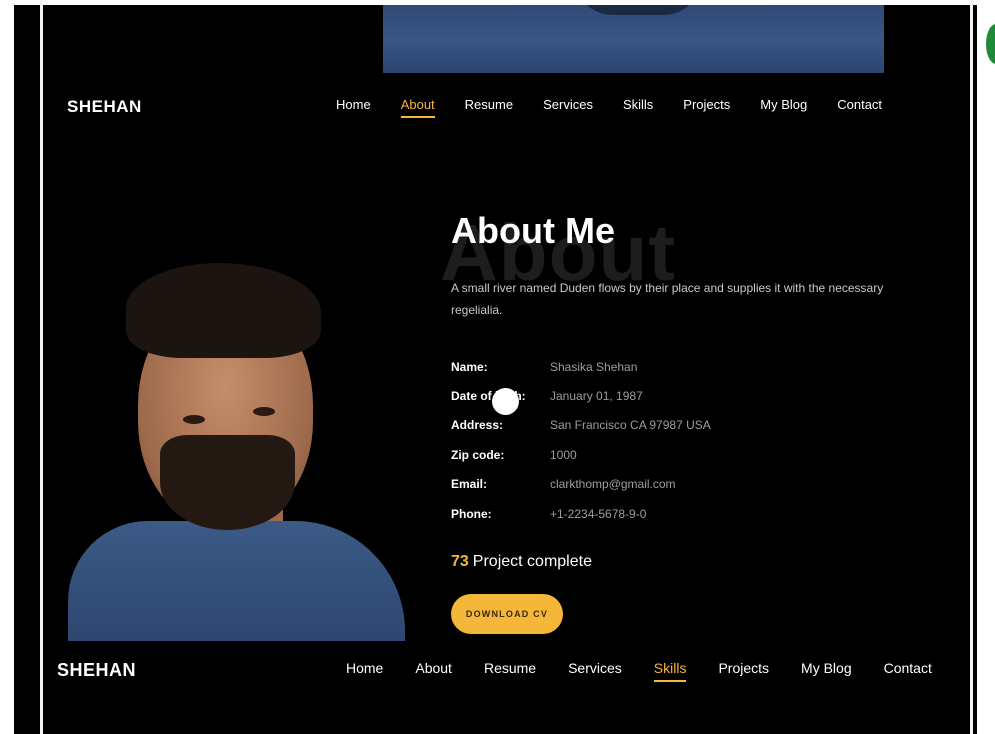  Describe the element at coordinates (986, 367) in the screenshot. I see `window-right-edge` at that location.